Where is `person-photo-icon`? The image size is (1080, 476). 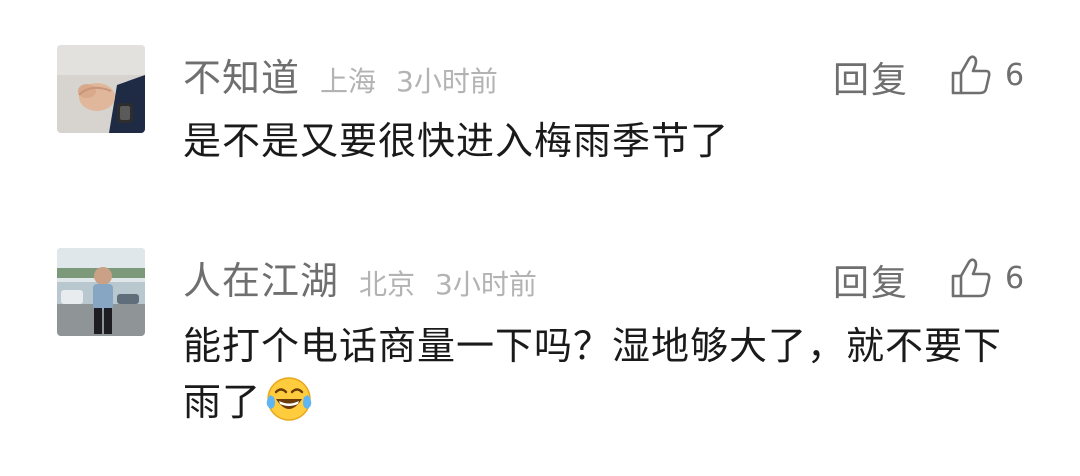 person-photo-icon is located at coordinates (101, 292).